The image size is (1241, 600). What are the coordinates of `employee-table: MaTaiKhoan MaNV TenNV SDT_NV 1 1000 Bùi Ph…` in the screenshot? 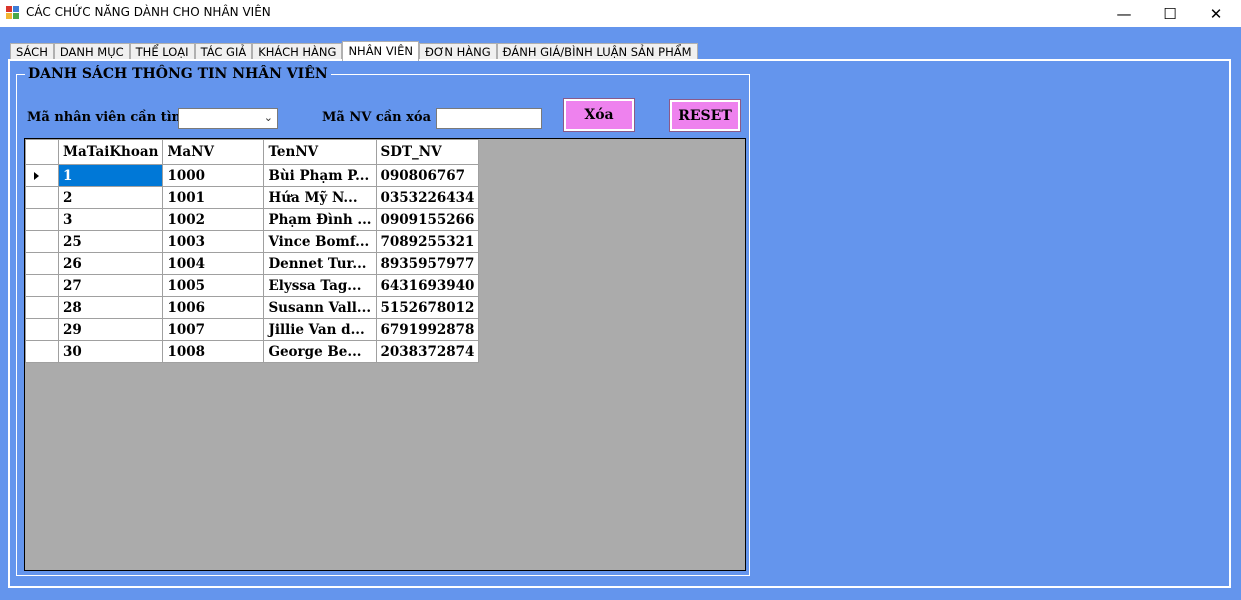 It's located at (252, 251).